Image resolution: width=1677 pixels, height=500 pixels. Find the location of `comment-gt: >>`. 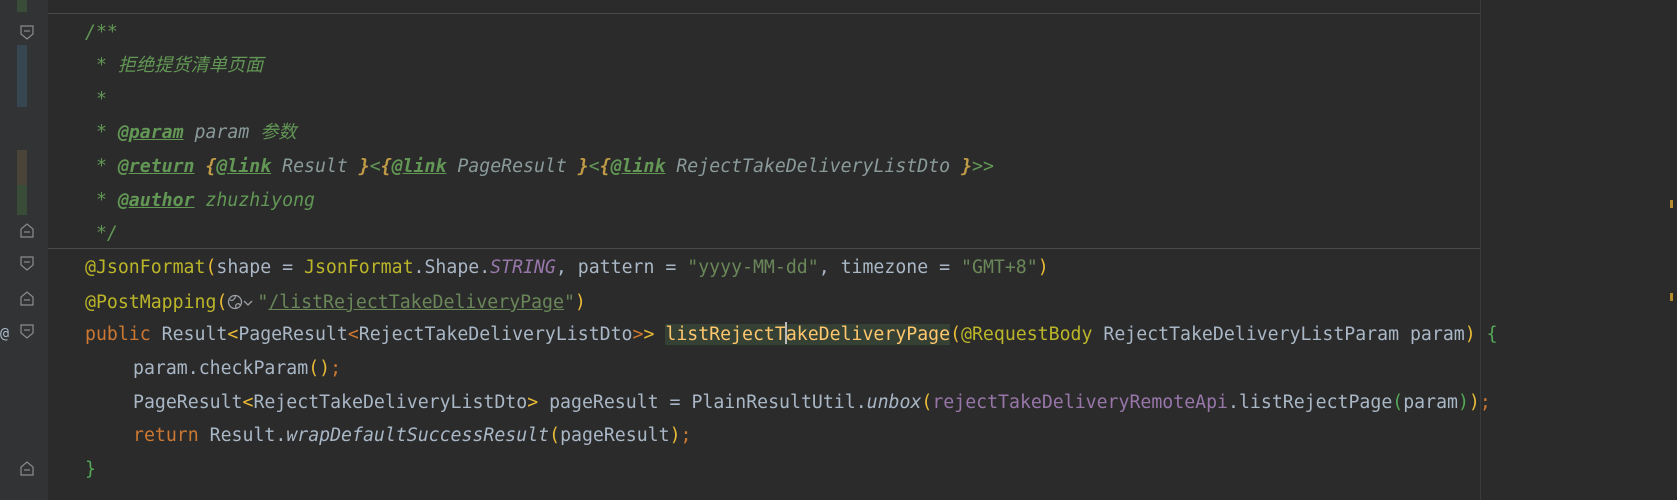

comment-gt: >> is located at coordinates (983, 166).